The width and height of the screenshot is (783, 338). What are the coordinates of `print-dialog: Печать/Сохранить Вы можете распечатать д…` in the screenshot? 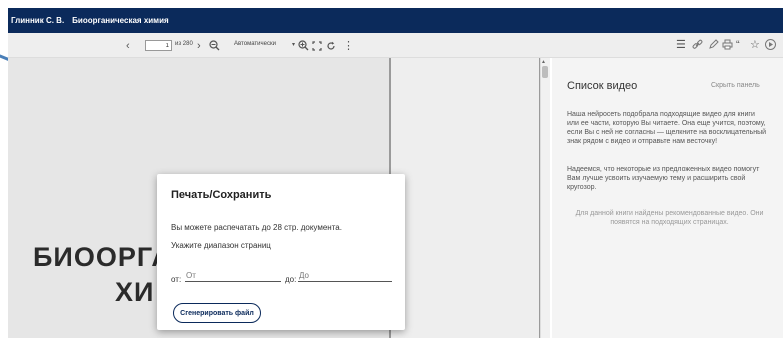 It's located at (281, 252).